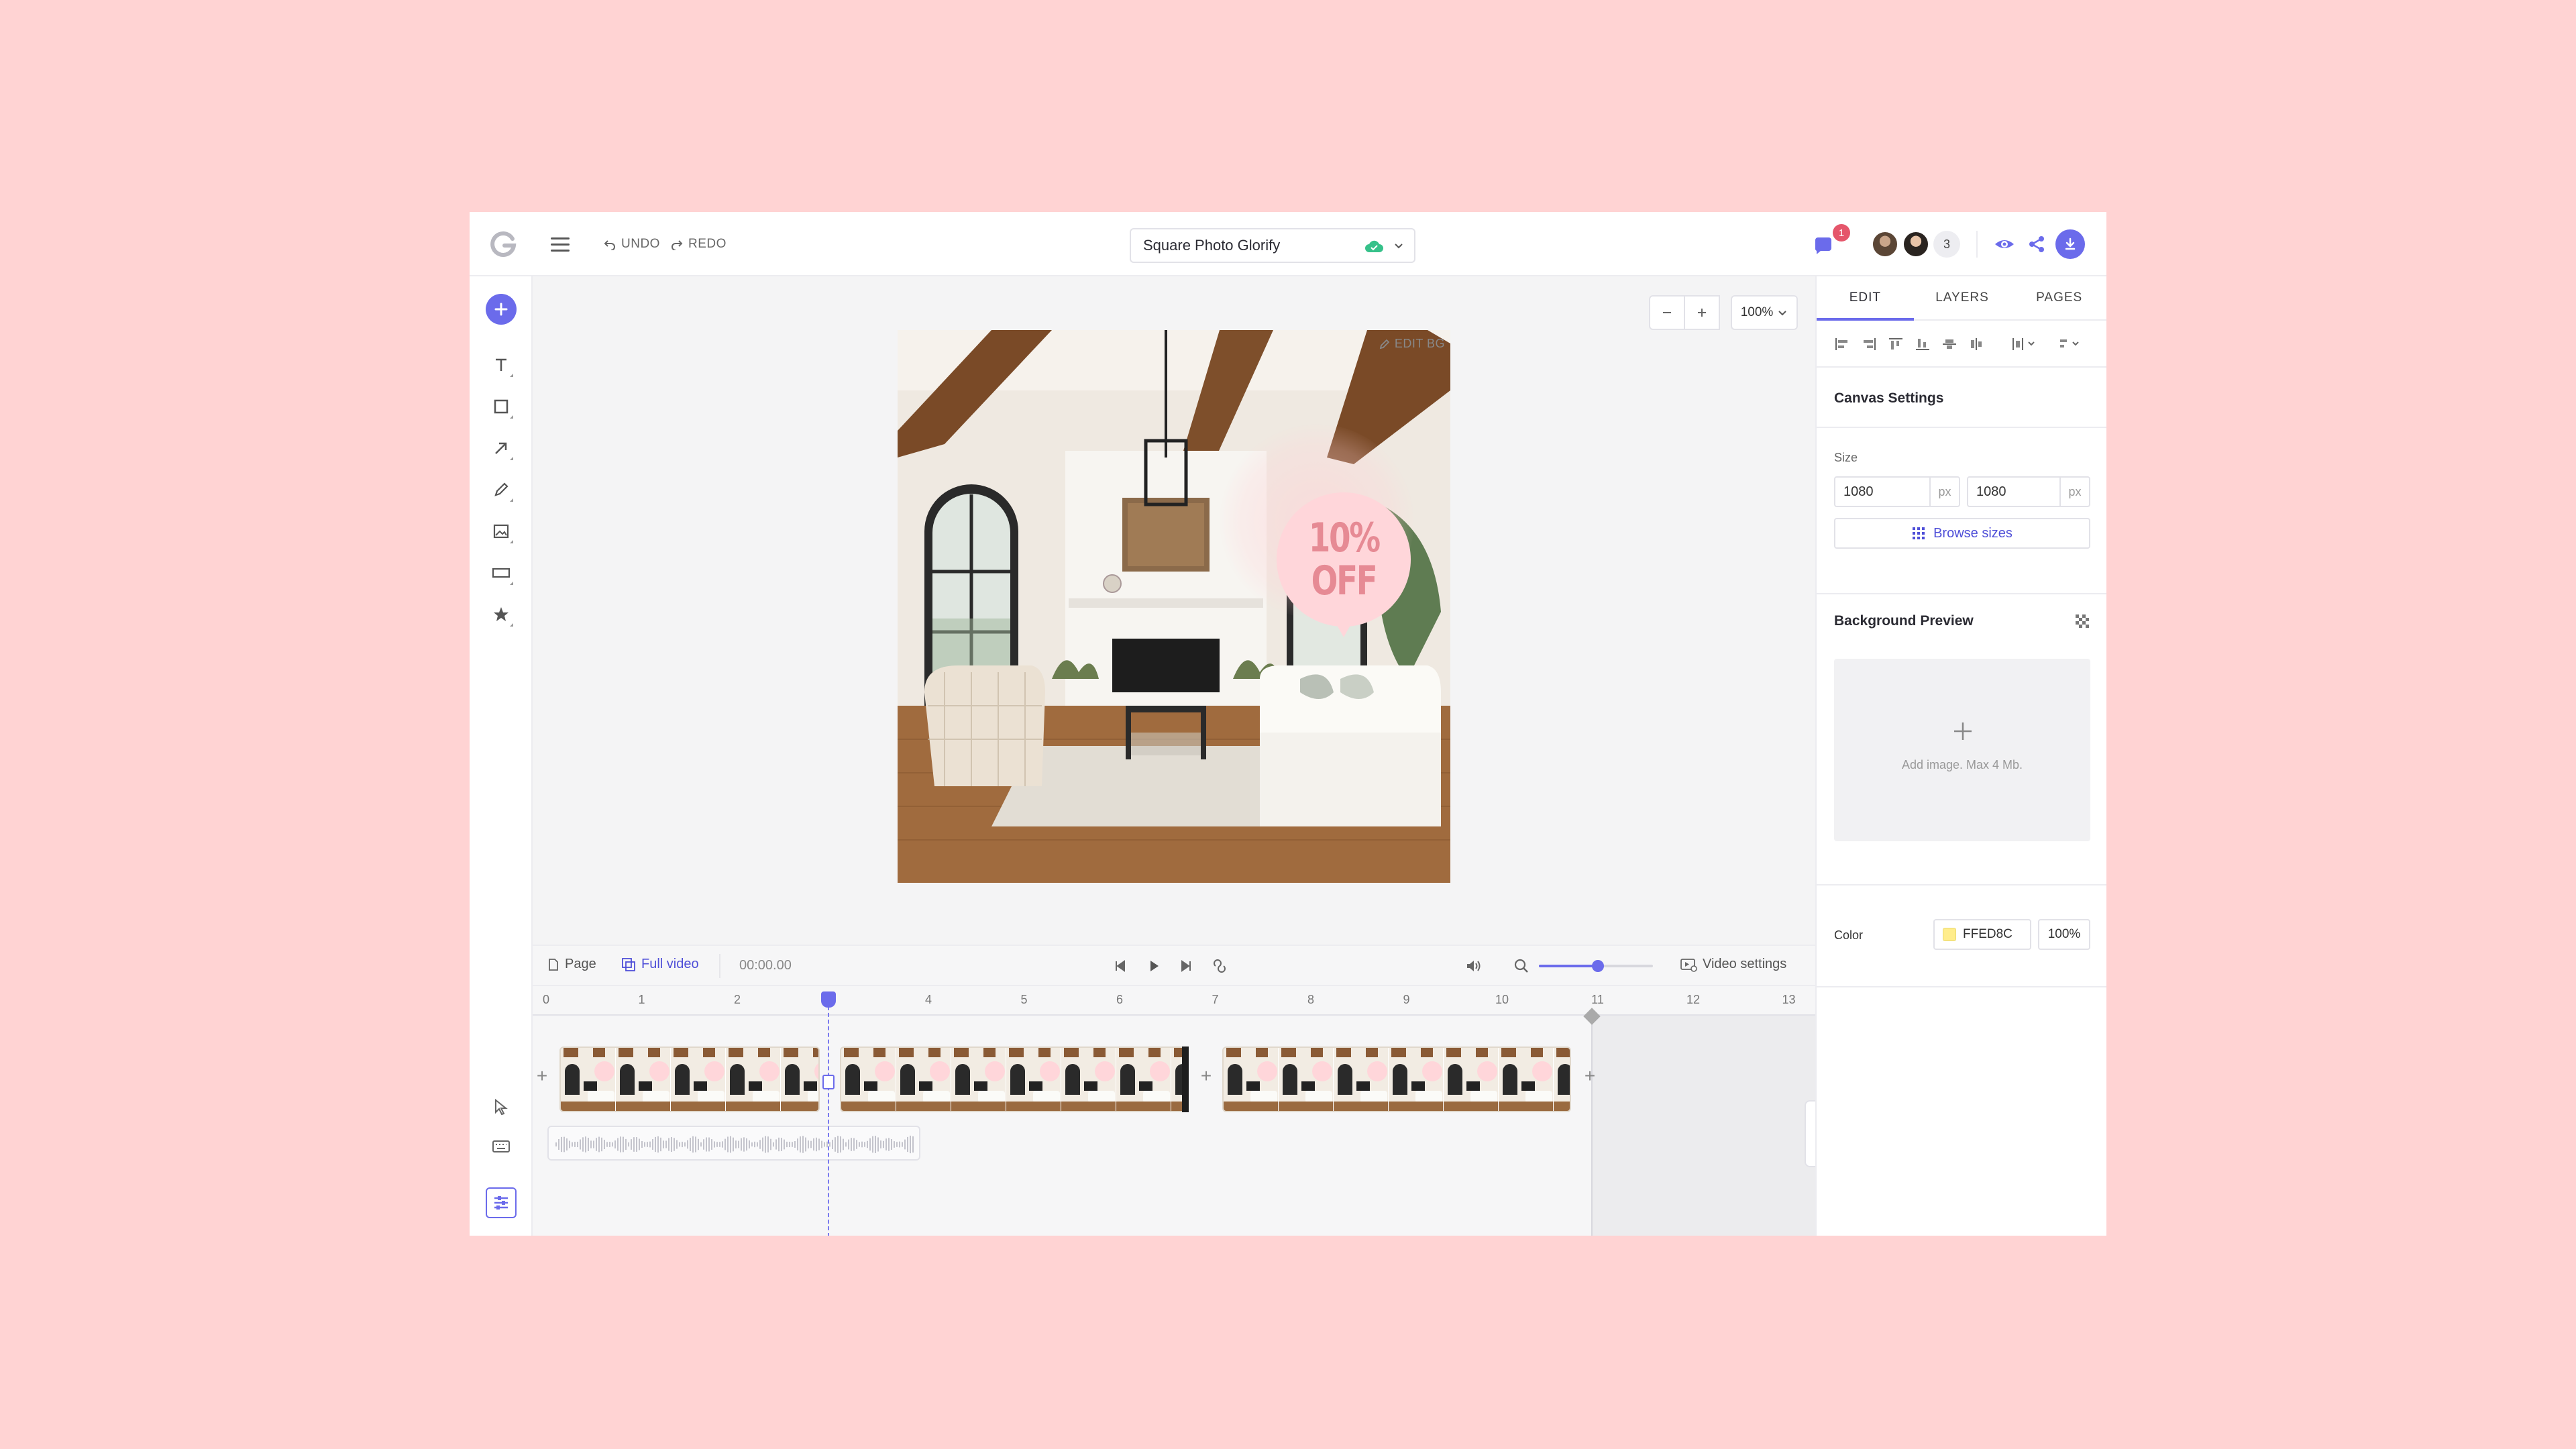 The width and height of the screenshot is (2576, 1449). I want to click on align-center-icon, so click(1949, 344).